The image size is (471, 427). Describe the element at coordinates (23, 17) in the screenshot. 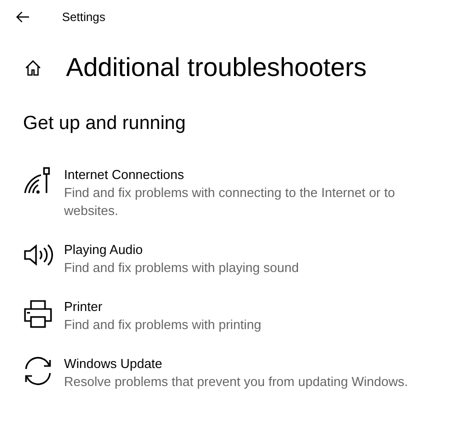

I see `back-icon` at that location.